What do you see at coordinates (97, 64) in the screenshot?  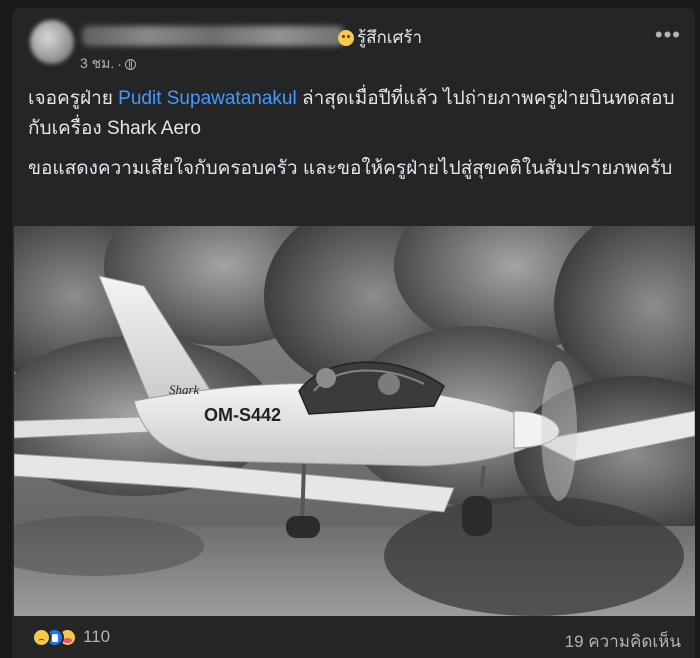 I see `post-timestamp: 3 ชม.` at bounding box center [97, 64].